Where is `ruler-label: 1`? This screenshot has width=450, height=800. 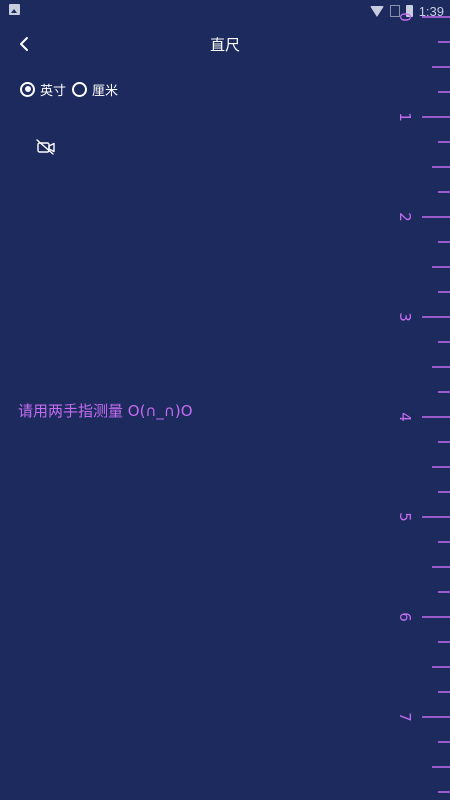 ruler-label: 1 is located at coordinates (405, 117).